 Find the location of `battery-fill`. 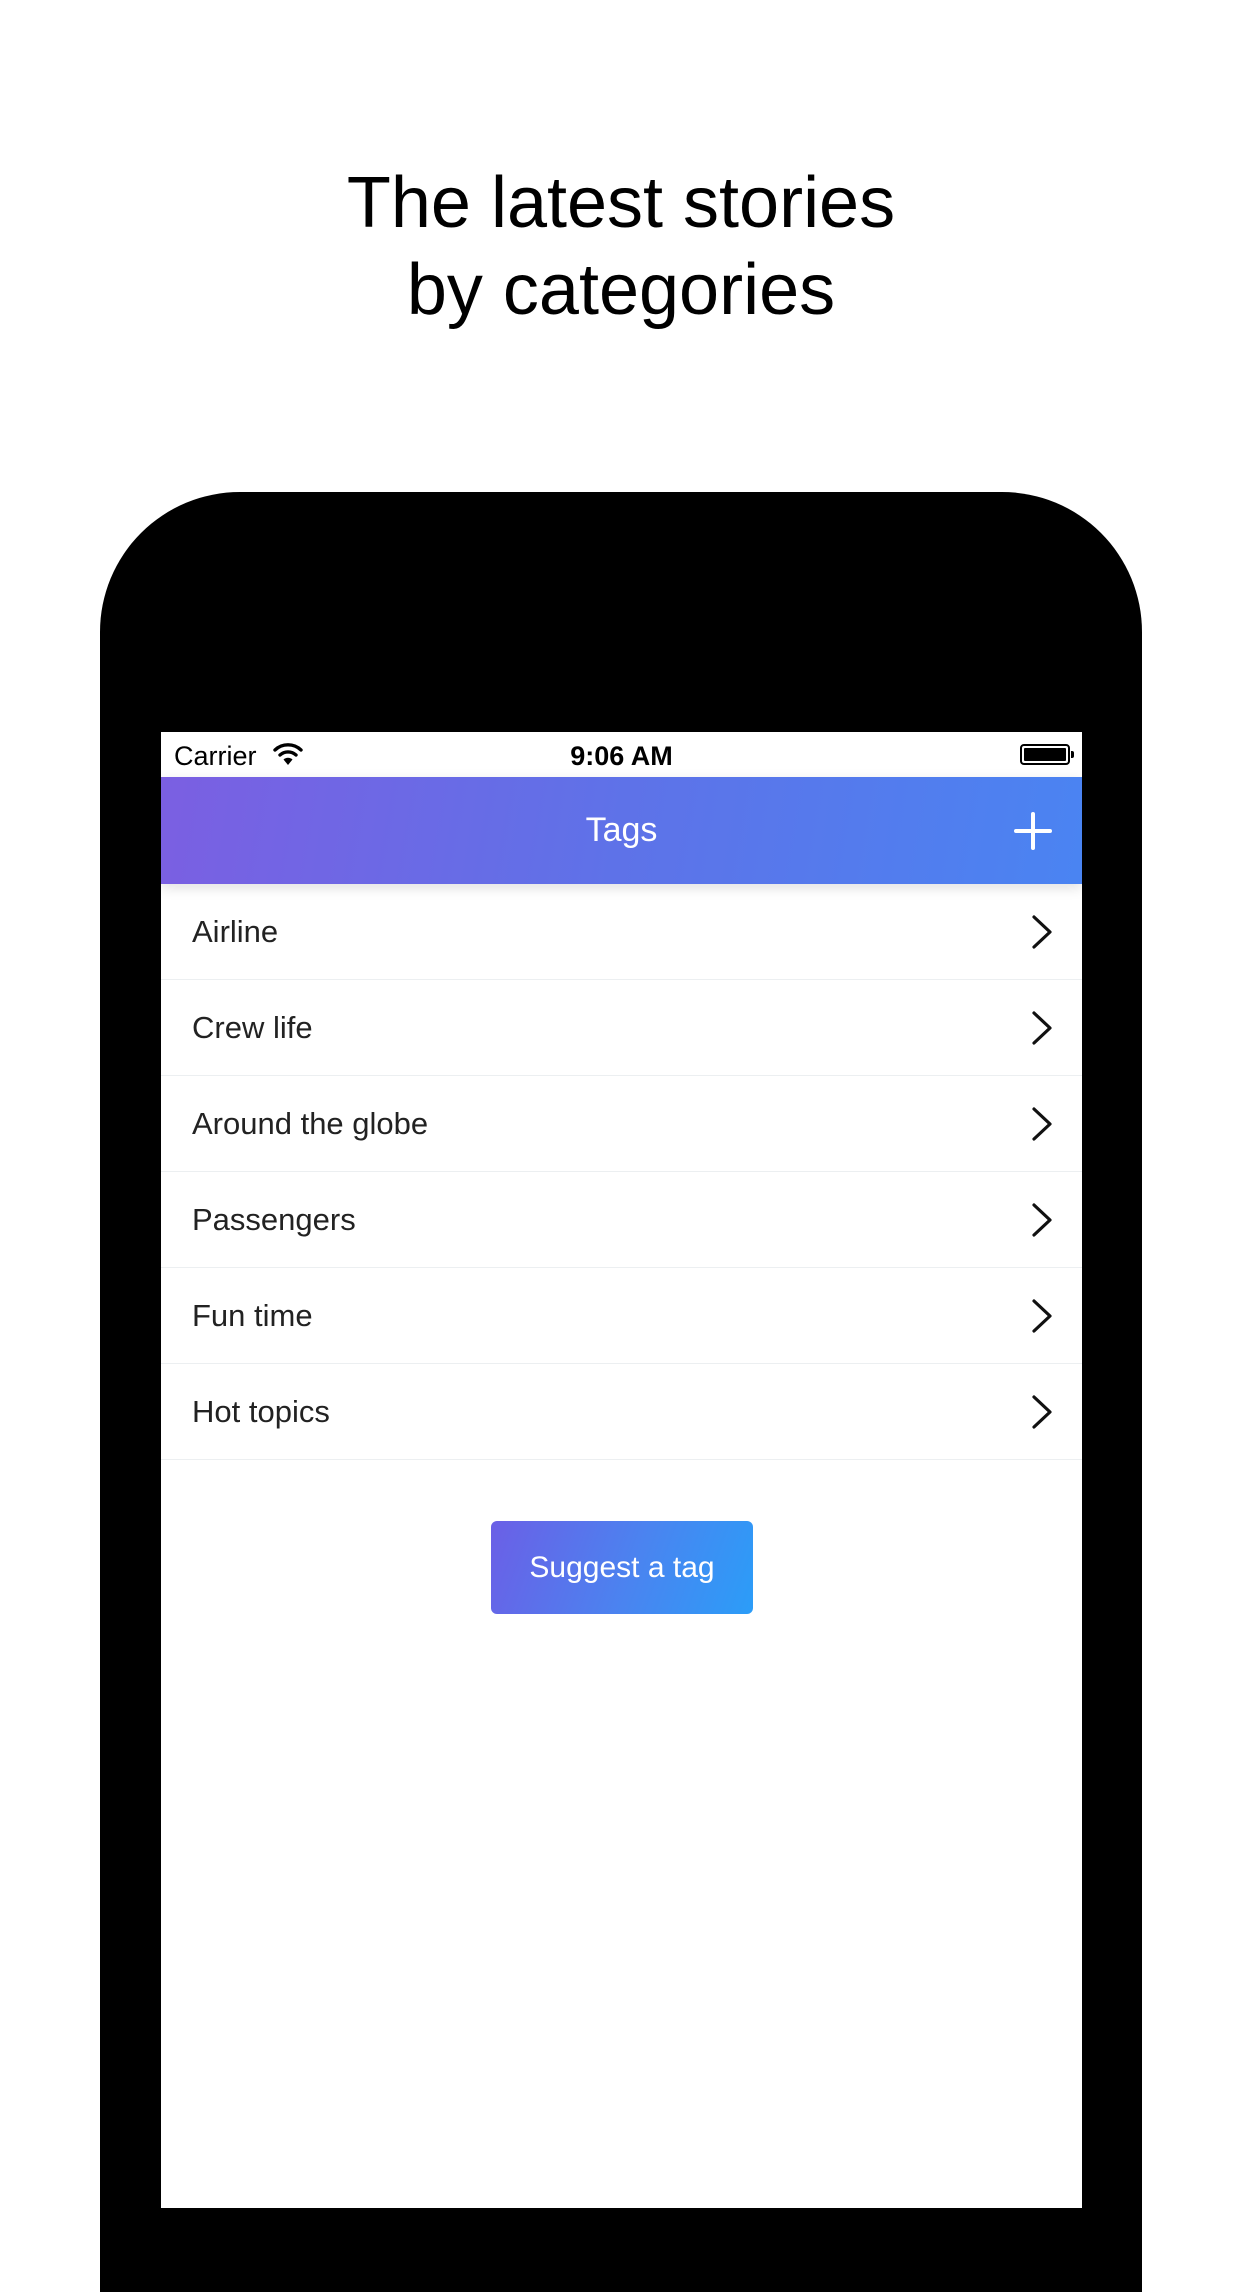

battery-fill is located at coordinates (1045, 754).